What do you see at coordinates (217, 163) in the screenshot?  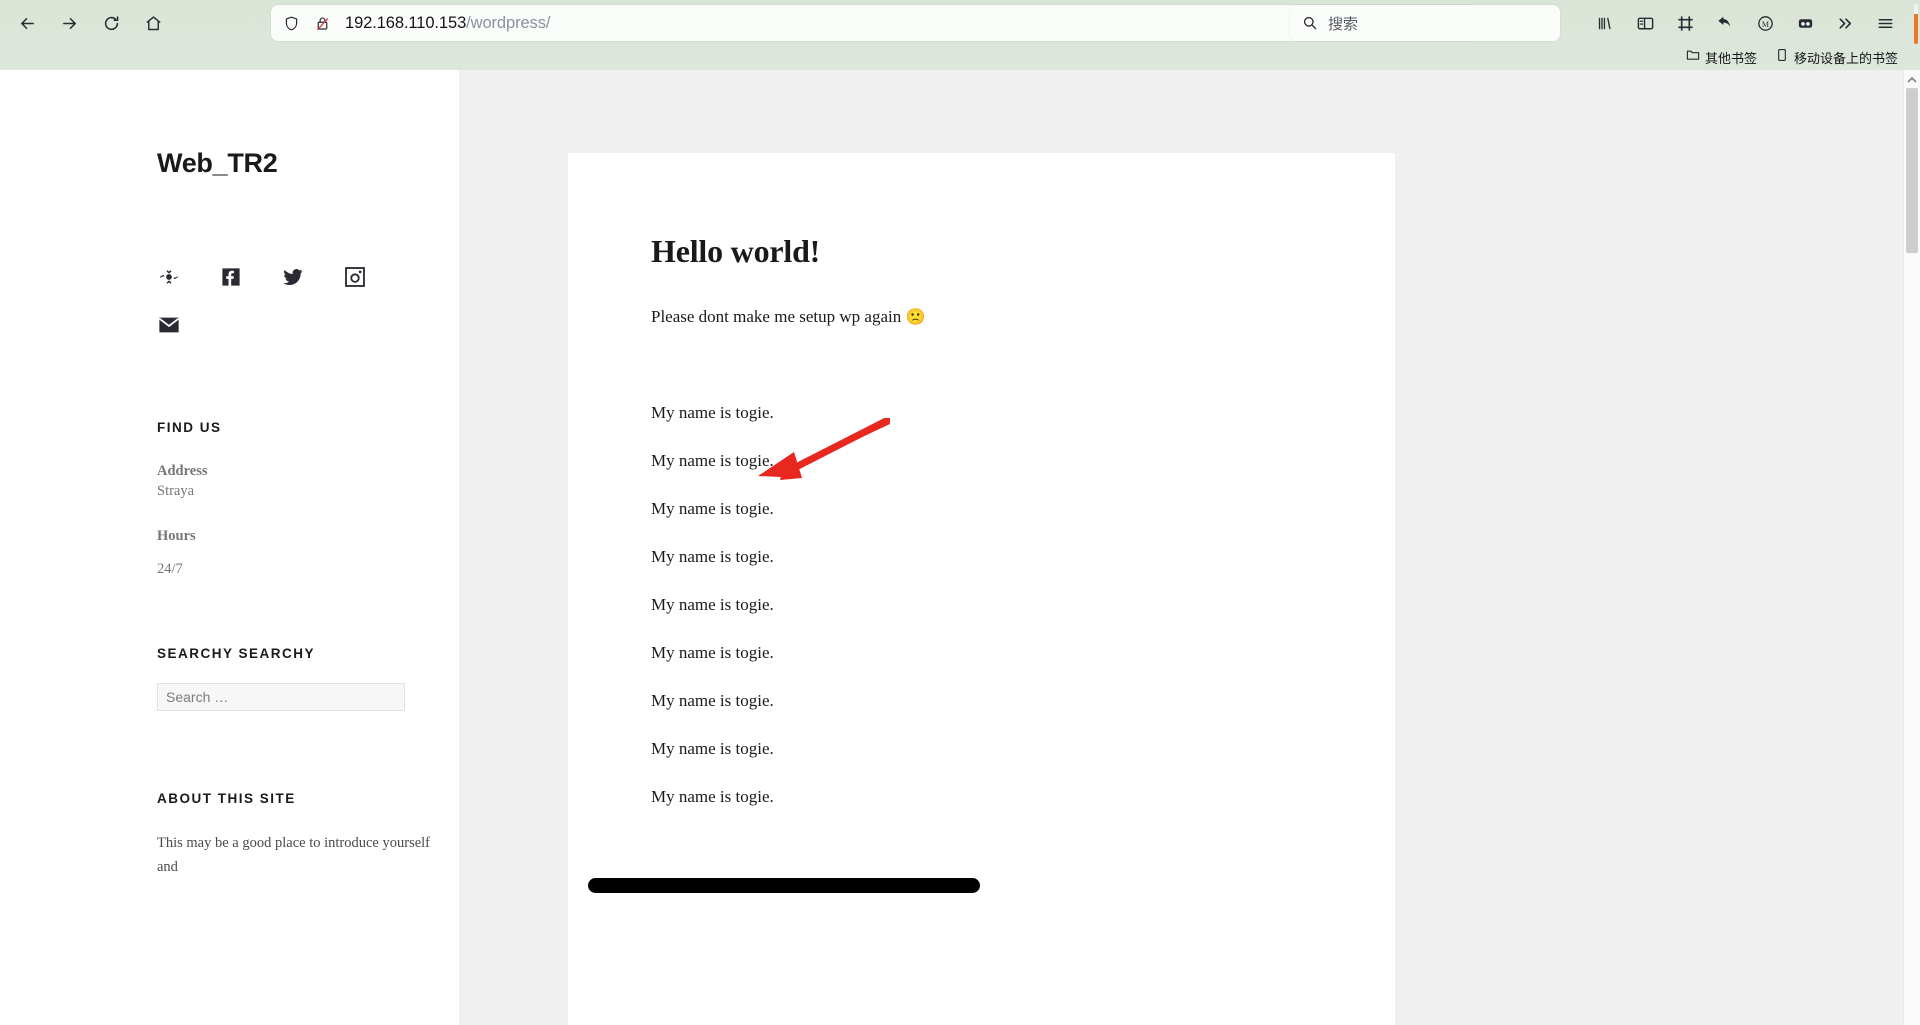 I see `site-title: Web_TR2` at bounding box center [217, 163].